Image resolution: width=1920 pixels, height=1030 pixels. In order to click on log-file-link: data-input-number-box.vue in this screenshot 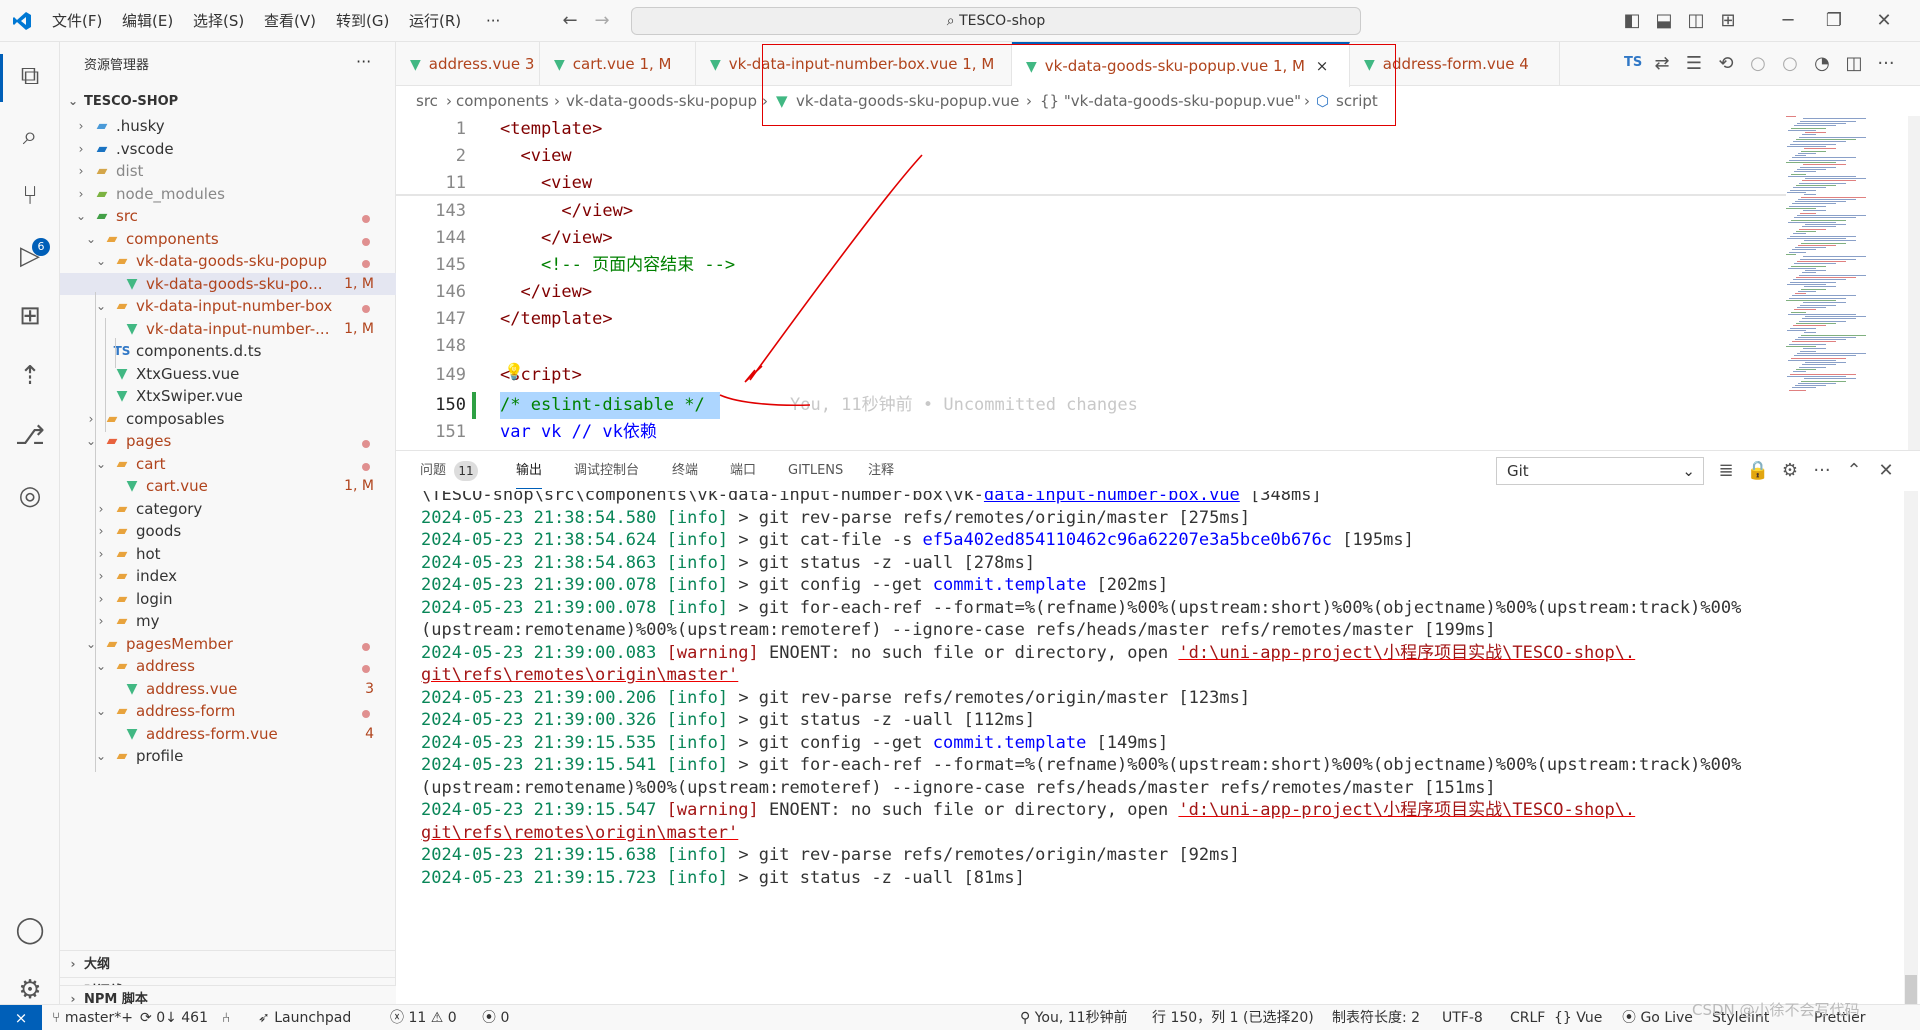, I will do `click(1112, 498)`.